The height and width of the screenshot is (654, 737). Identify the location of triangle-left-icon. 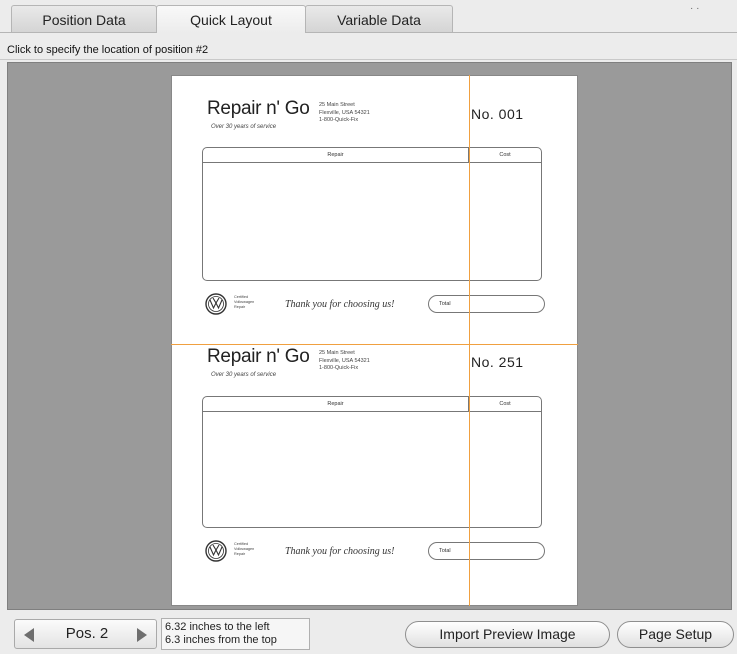
(29, 635).